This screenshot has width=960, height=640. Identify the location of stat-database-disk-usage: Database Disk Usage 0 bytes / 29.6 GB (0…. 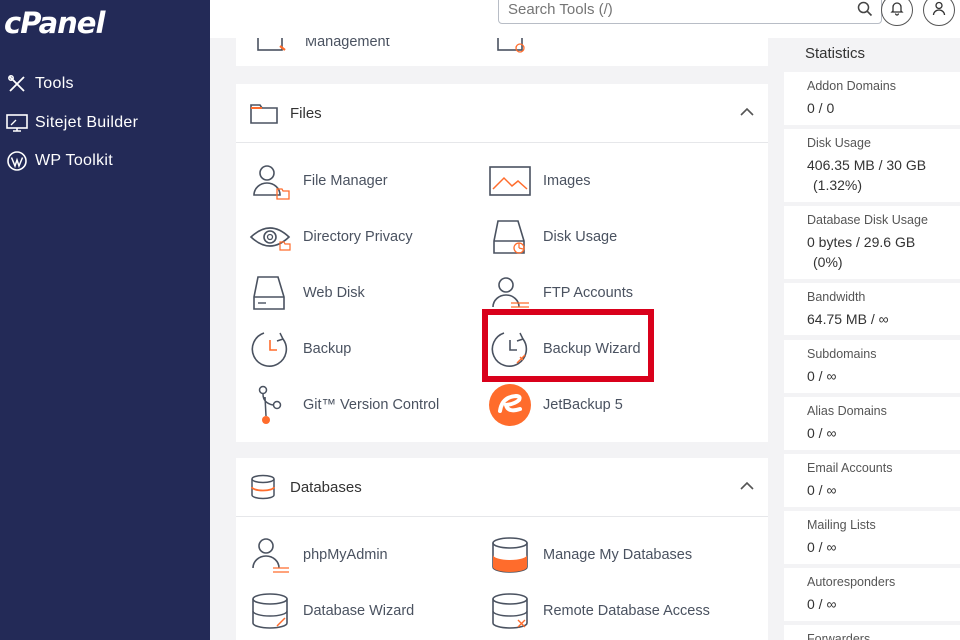
(872, 242).